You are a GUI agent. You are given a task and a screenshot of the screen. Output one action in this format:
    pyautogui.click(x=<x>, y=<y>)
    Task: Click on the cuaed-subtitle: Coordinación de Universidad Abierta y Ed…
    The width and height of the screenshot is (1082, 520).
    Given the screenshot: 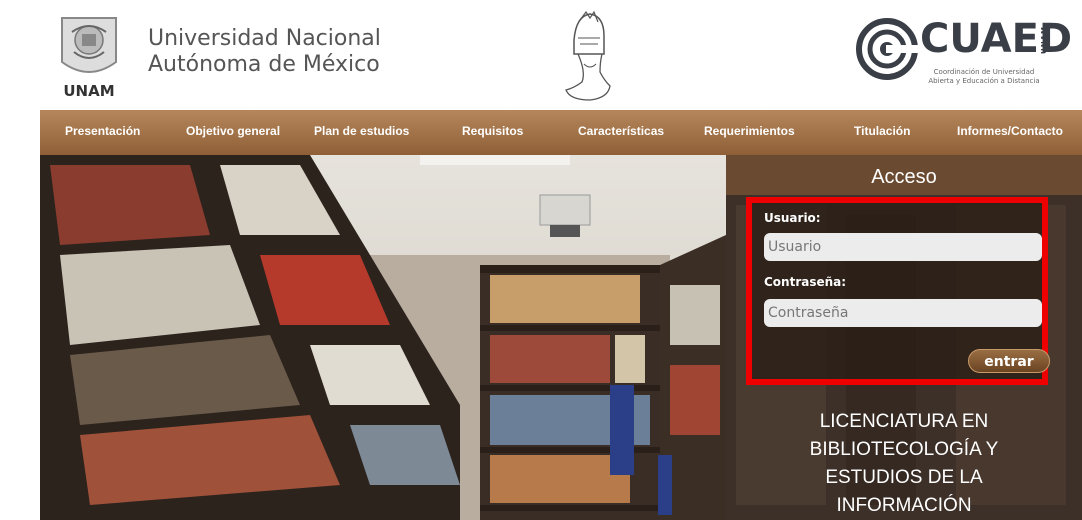 What is the action you would take?
    pyautogui.click(x=984, y=76)
    